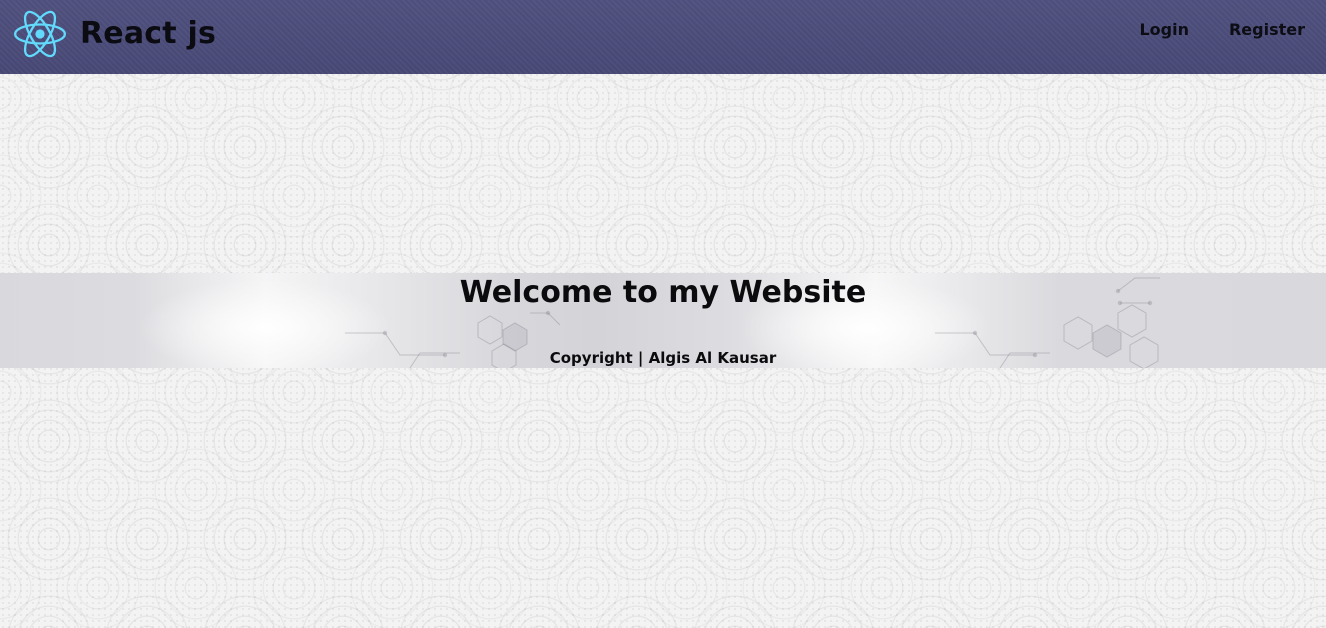  Describe the element at coordinates (663, 37) in the screenshot. I see `top-navbar: React js Login Register` at that location.